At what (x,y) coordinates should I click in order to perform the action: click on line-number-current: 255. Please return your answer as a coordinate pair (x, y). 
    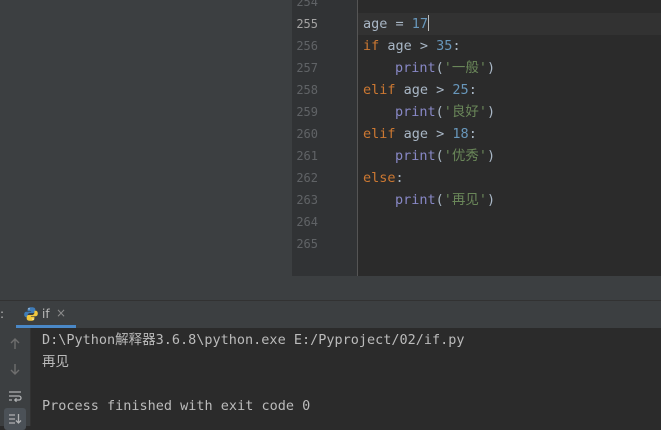
    Looking at the image, I should click on (307, 24).